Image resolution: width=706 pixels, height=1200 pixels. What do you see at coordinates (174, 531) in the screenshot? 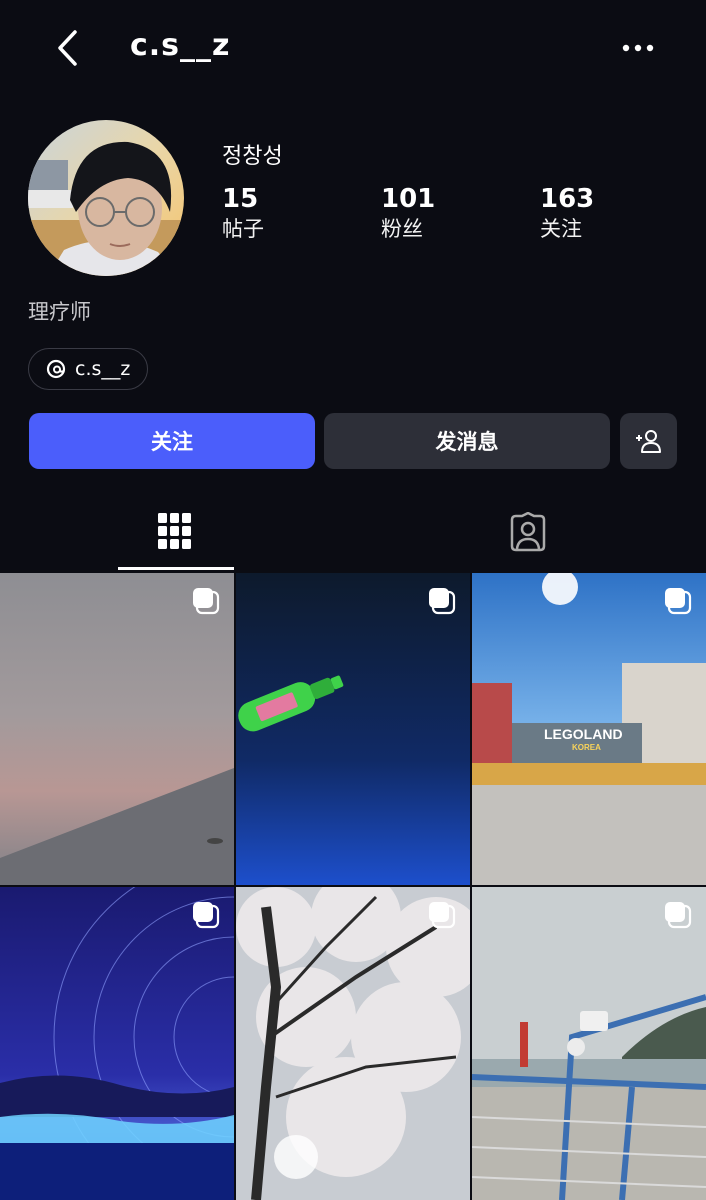
I see `grid-icon` at bounding box center [174, 531].